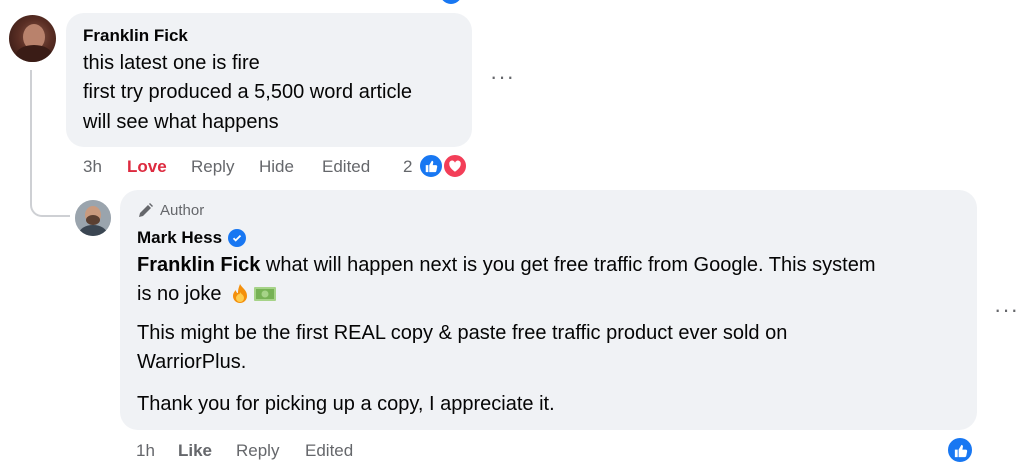 This screenshot has width=1023, height=474. I want to click on previous-comment-actions, so click(330, 2).